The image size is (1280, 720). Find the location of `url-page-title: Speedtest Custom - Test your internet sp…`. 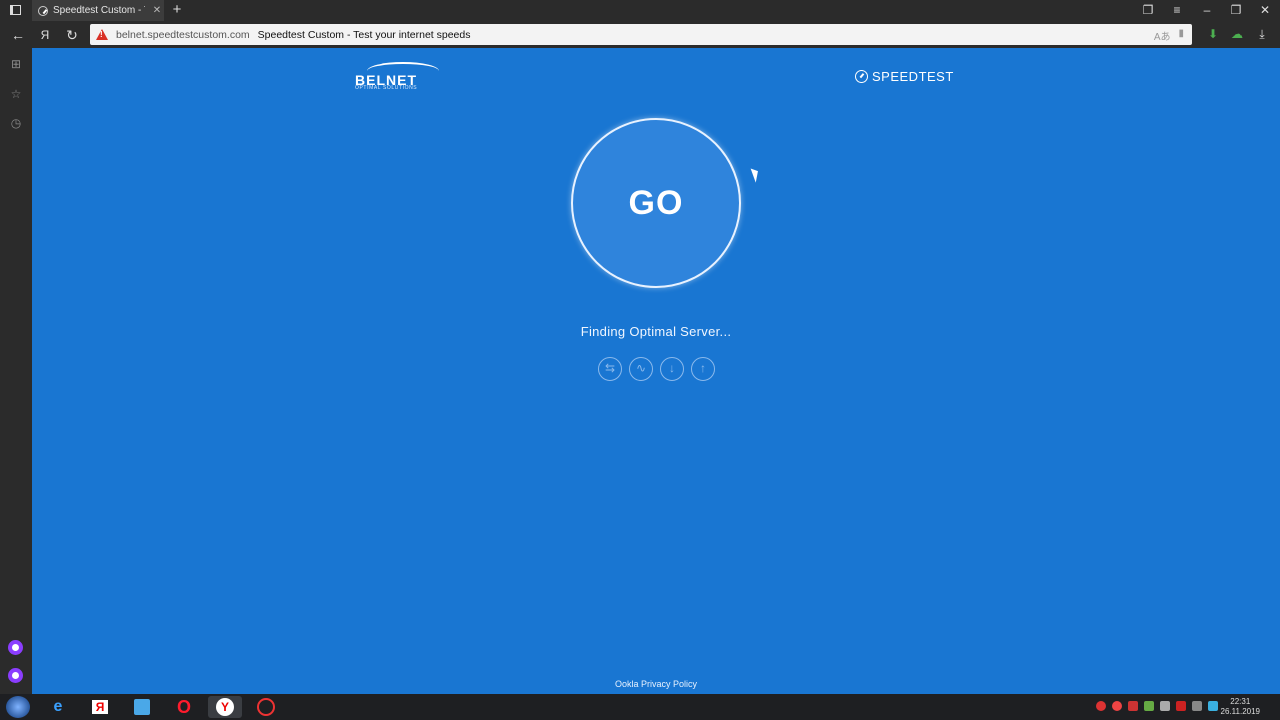

url-page-title: Speedtest Custom - Test your internet sp… is located at coordinates (364, 34).